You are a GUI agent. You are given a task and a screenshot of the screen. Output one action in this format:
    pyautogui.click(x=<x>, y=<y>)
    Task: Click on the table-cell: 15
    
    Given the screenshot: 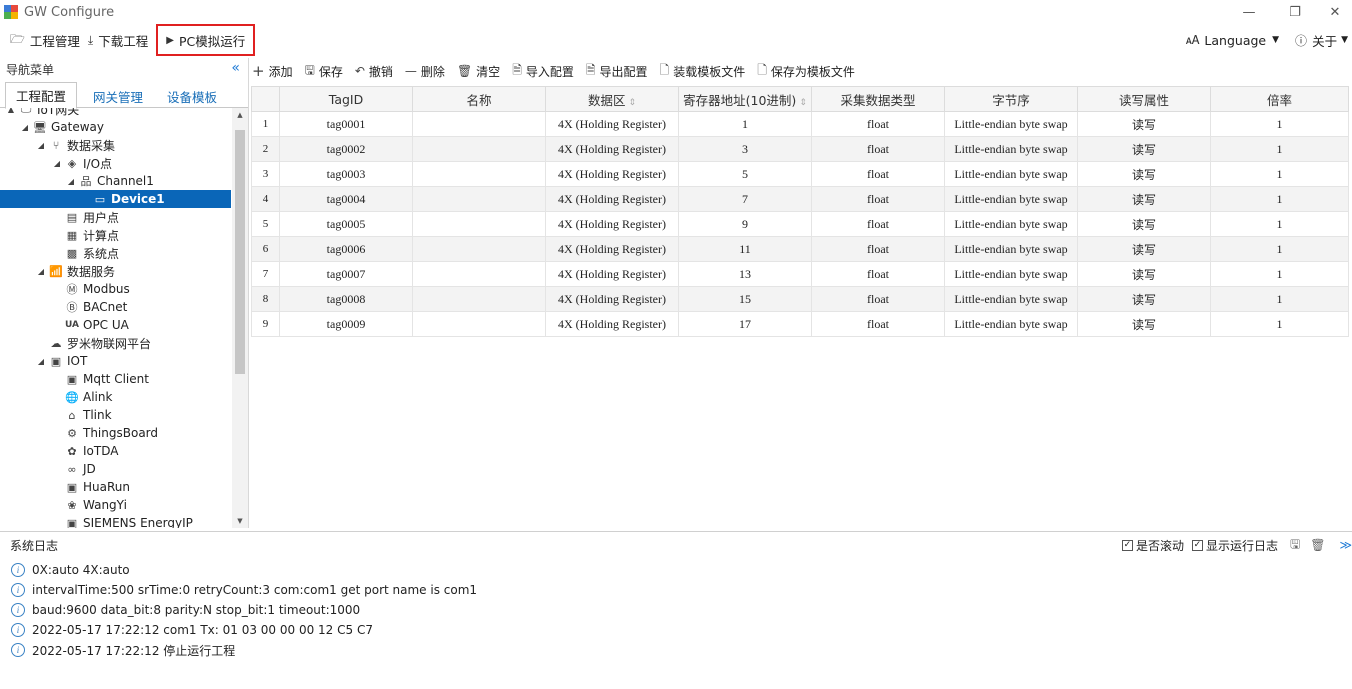 What is the action you would take?
    pyautogui.click(x=745, y=299)
    